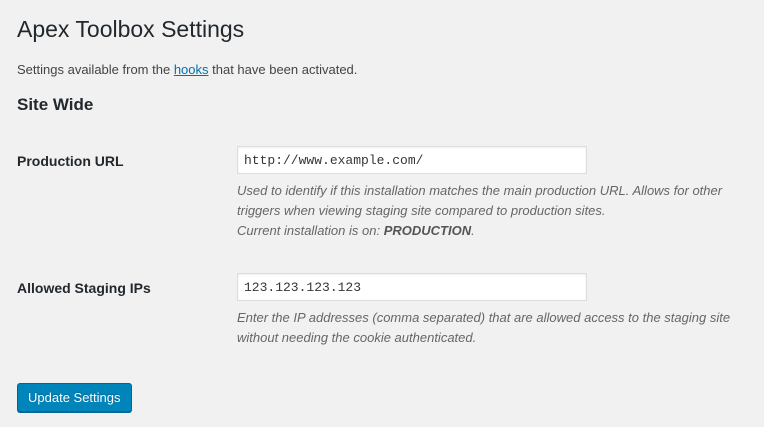  What do you see at coordinates (473, 230) in the screenshot?
I see `current-installation-suffix: .` at bounding box center [473, 230].